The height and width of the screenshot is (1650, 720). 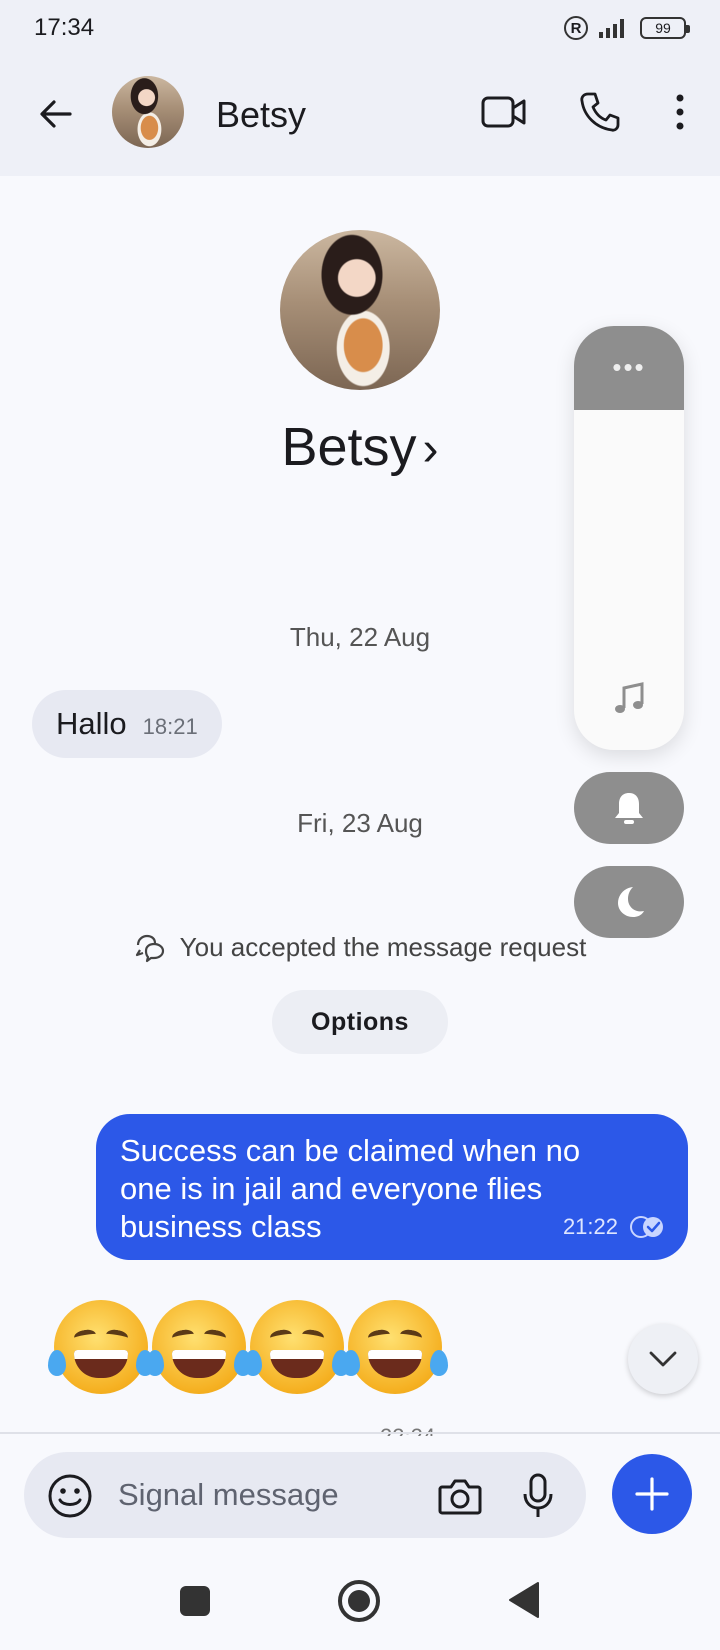 I want to click on header-contact-name: Betsy, so click(x=261, y=115).